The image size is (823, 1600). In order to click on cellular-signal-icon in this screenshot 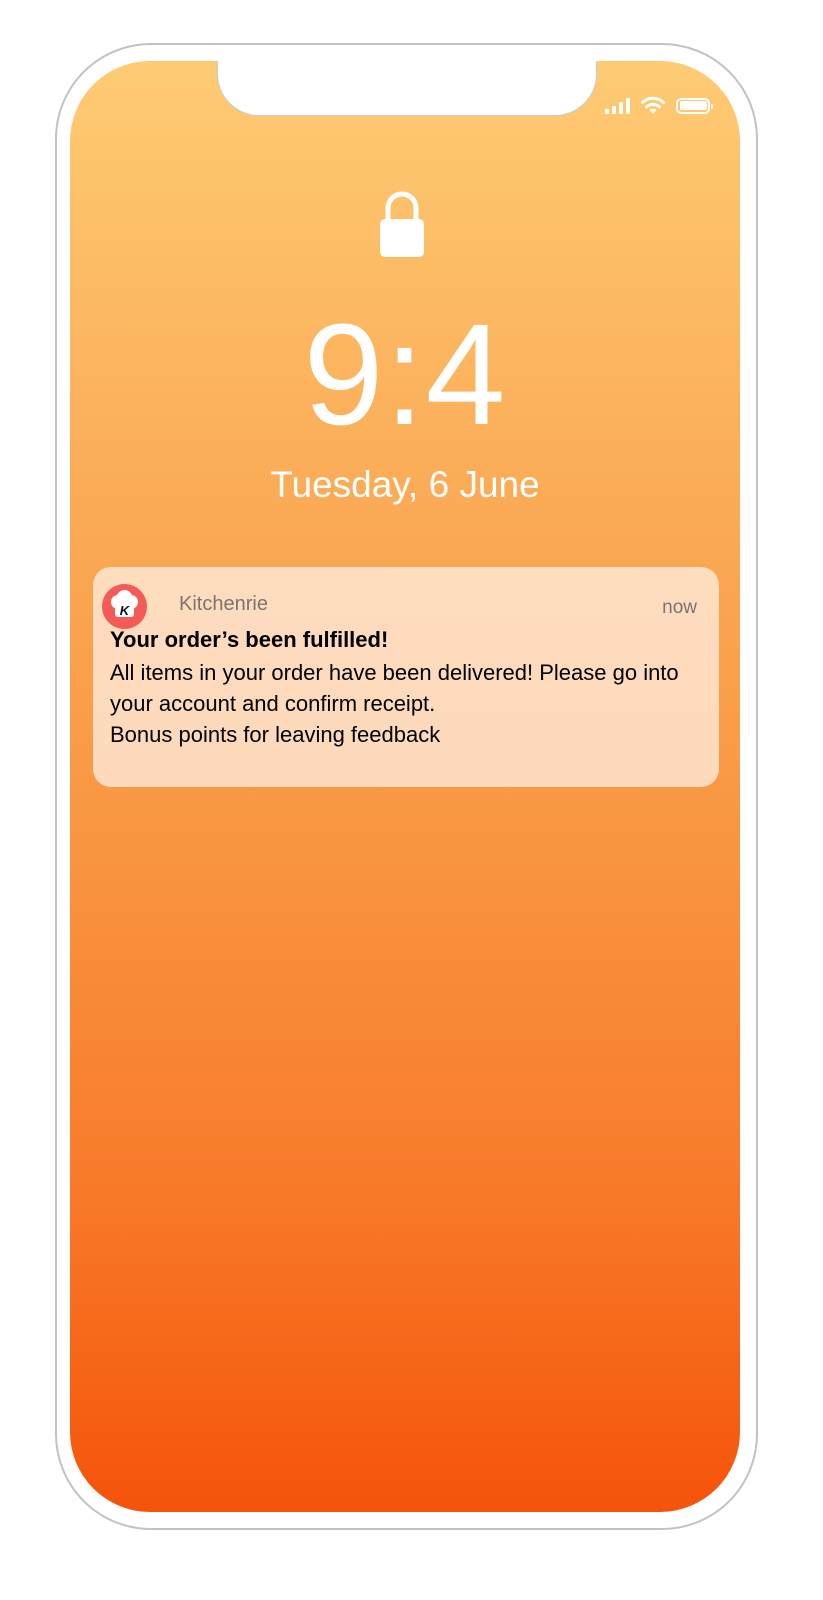, I will do `click(617, 105)`.